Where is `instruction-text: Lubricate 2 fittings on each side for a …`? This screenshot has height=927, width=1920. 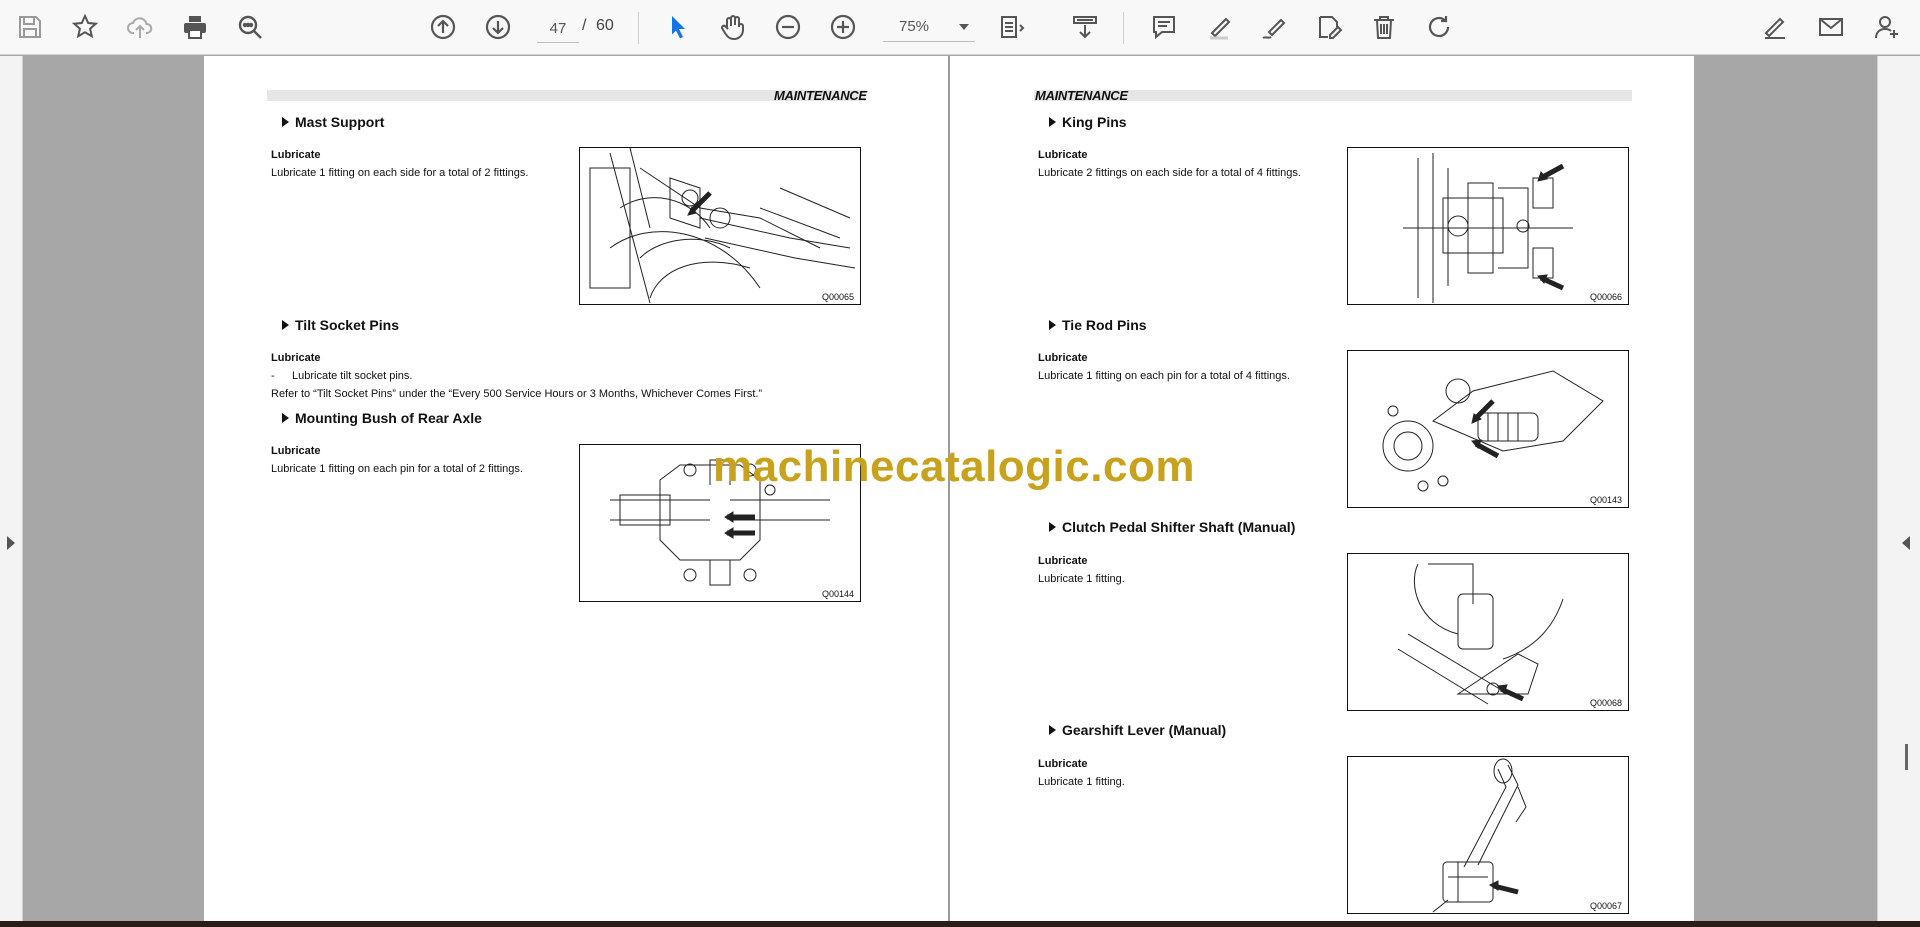
instruction-text: Lubricate 2 fittings on each side for a … is located at coordinates (1169, 173).